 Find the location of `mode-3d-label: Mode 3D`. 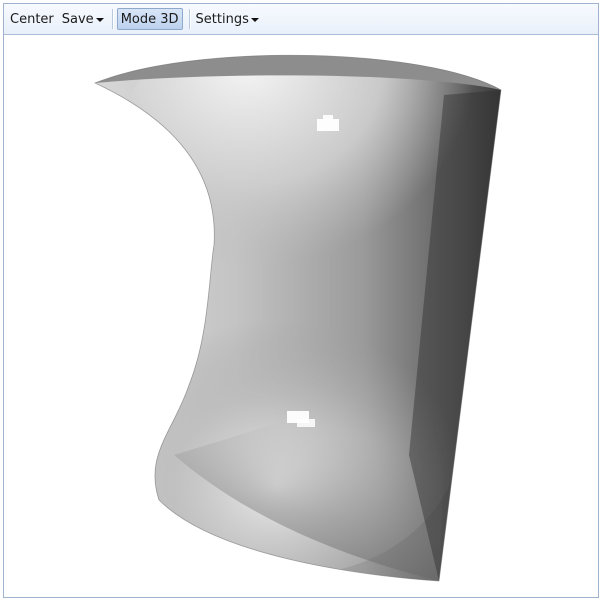

mode-3d-label: Mode 3D is located at coordinates (149, 19).